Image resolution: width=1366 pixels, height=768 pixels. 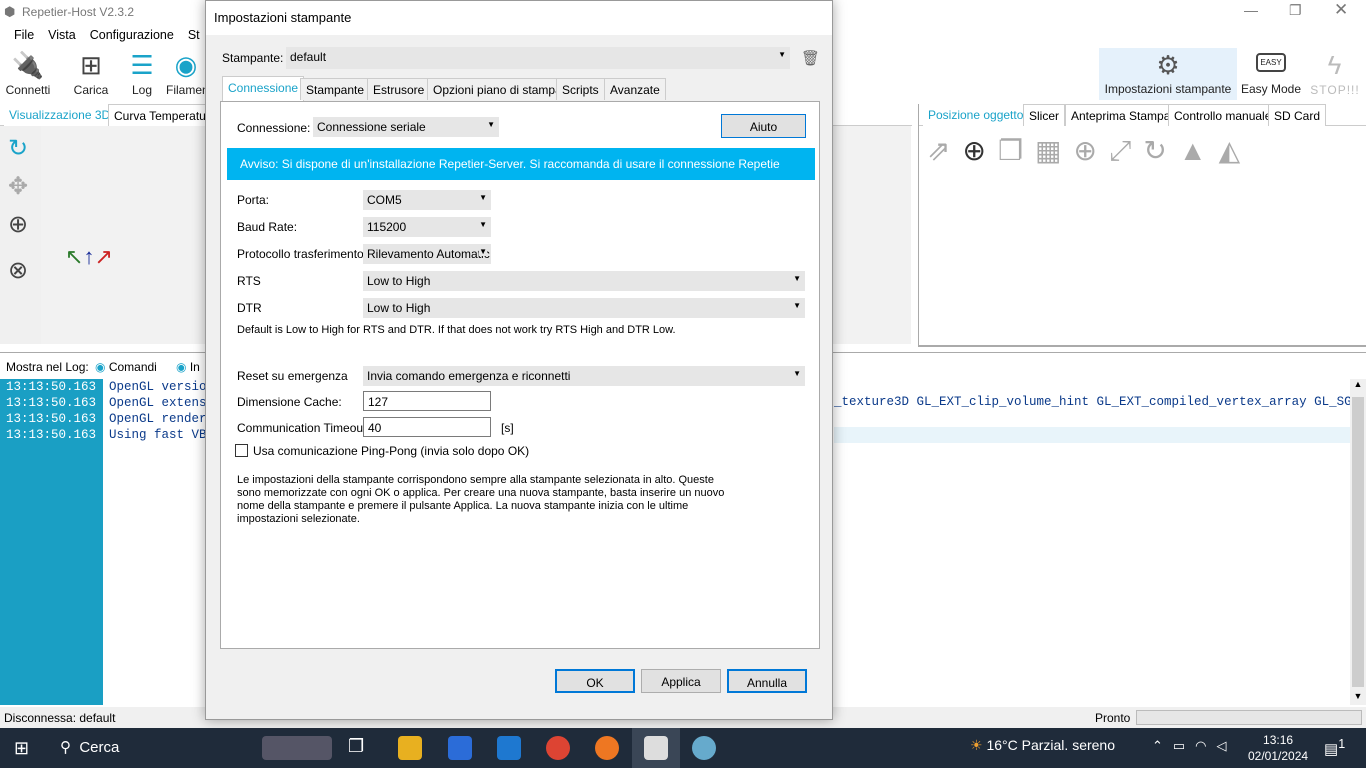 What do you see at coordinates (1271, 62) in the screenshot?
I see `easy-icon: EASY` at bounding box center [1271, 62].